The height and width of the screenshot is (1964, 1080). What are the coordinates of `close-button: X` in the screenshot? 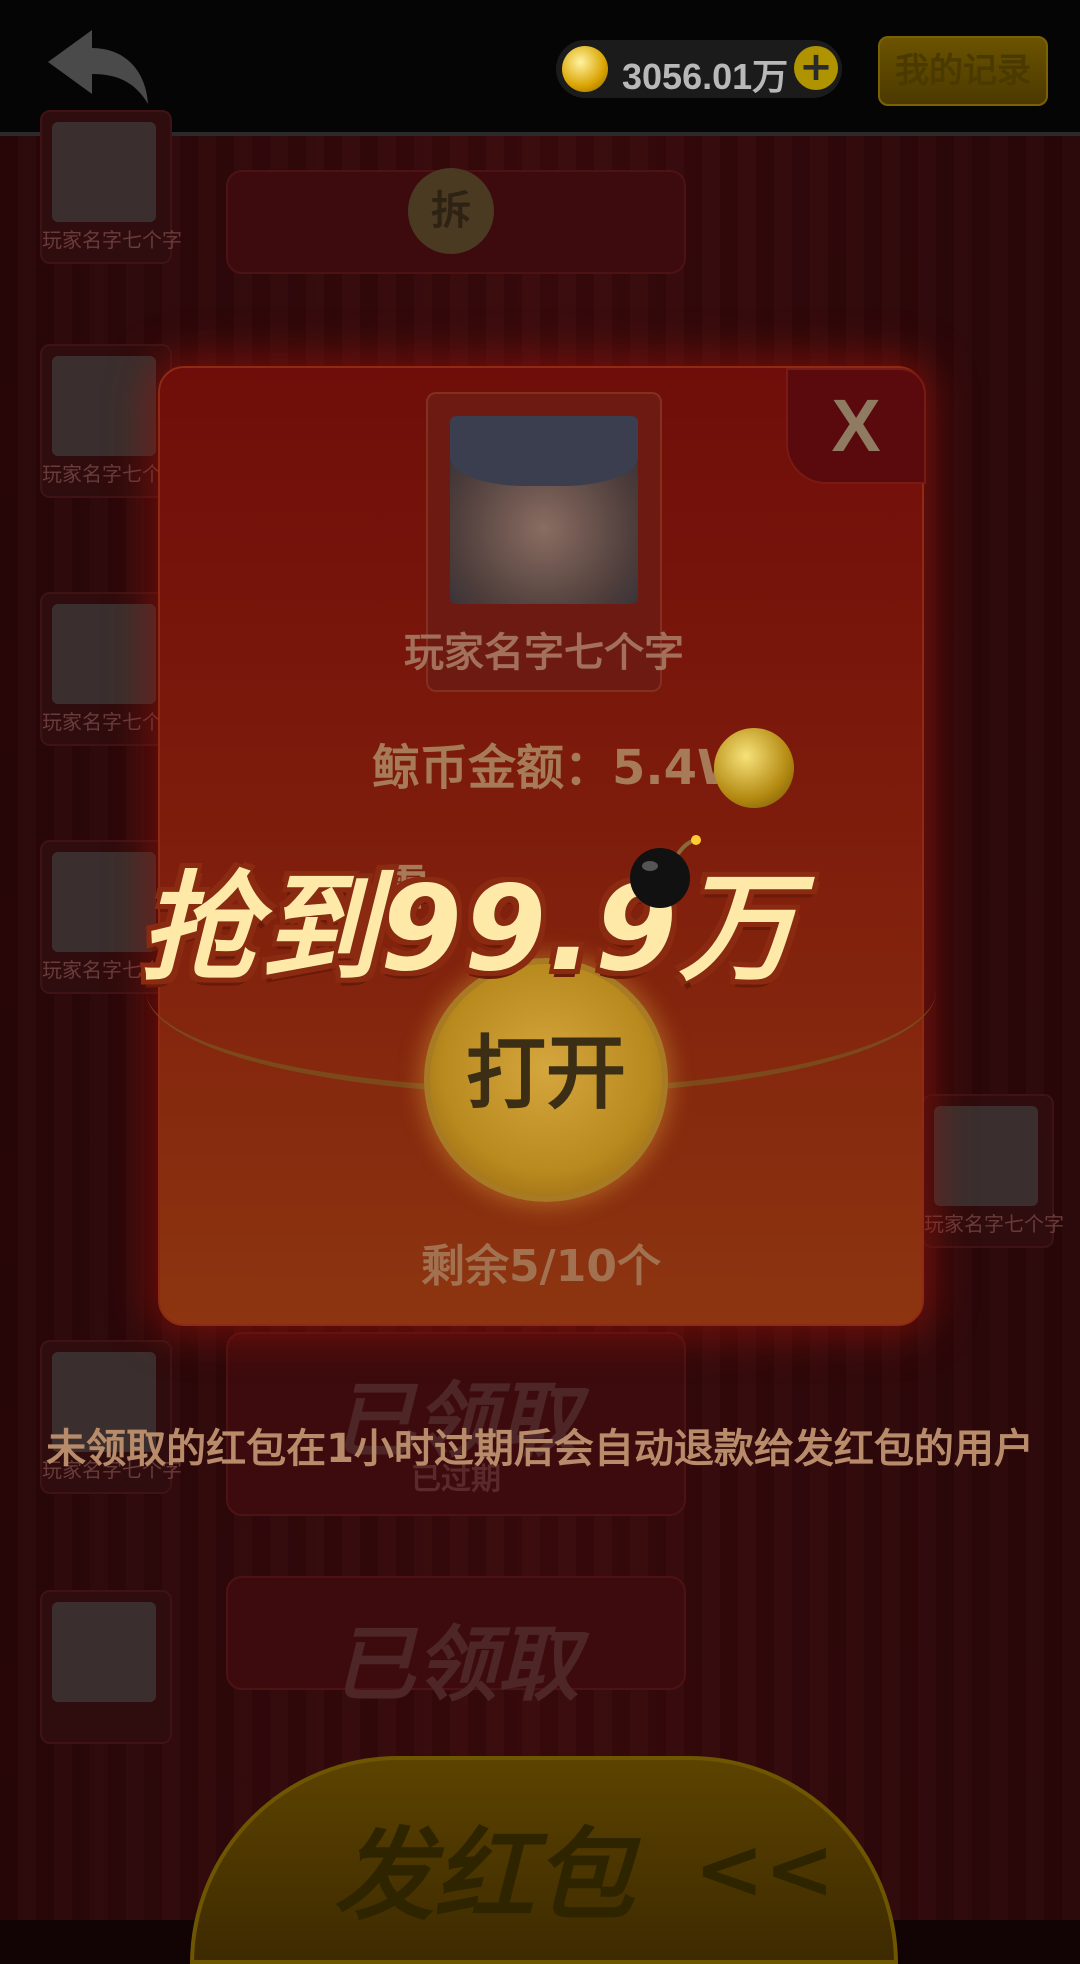 It's located at (856, 426).